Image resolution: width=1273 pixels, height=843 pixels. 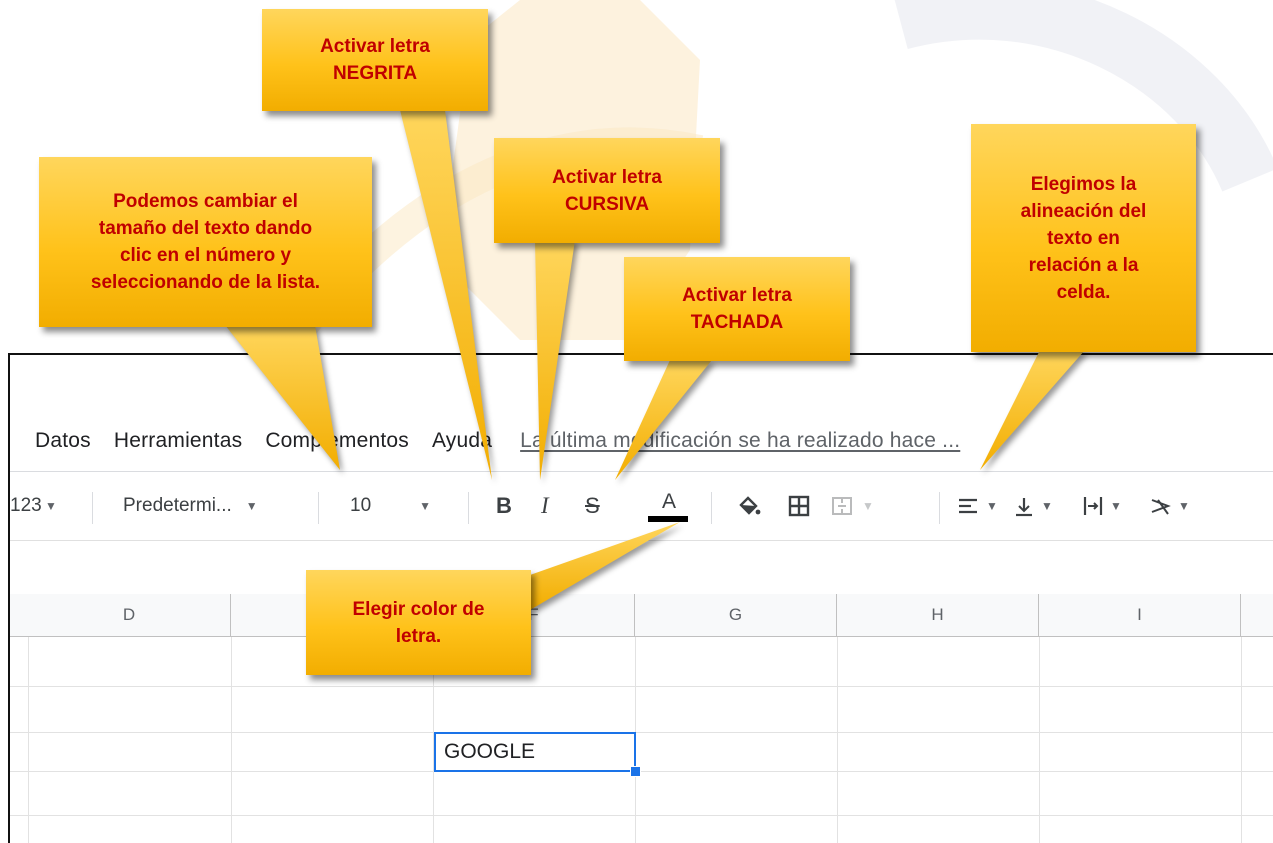 I want to click on column-header-d: D, so click(x=129, y=615).